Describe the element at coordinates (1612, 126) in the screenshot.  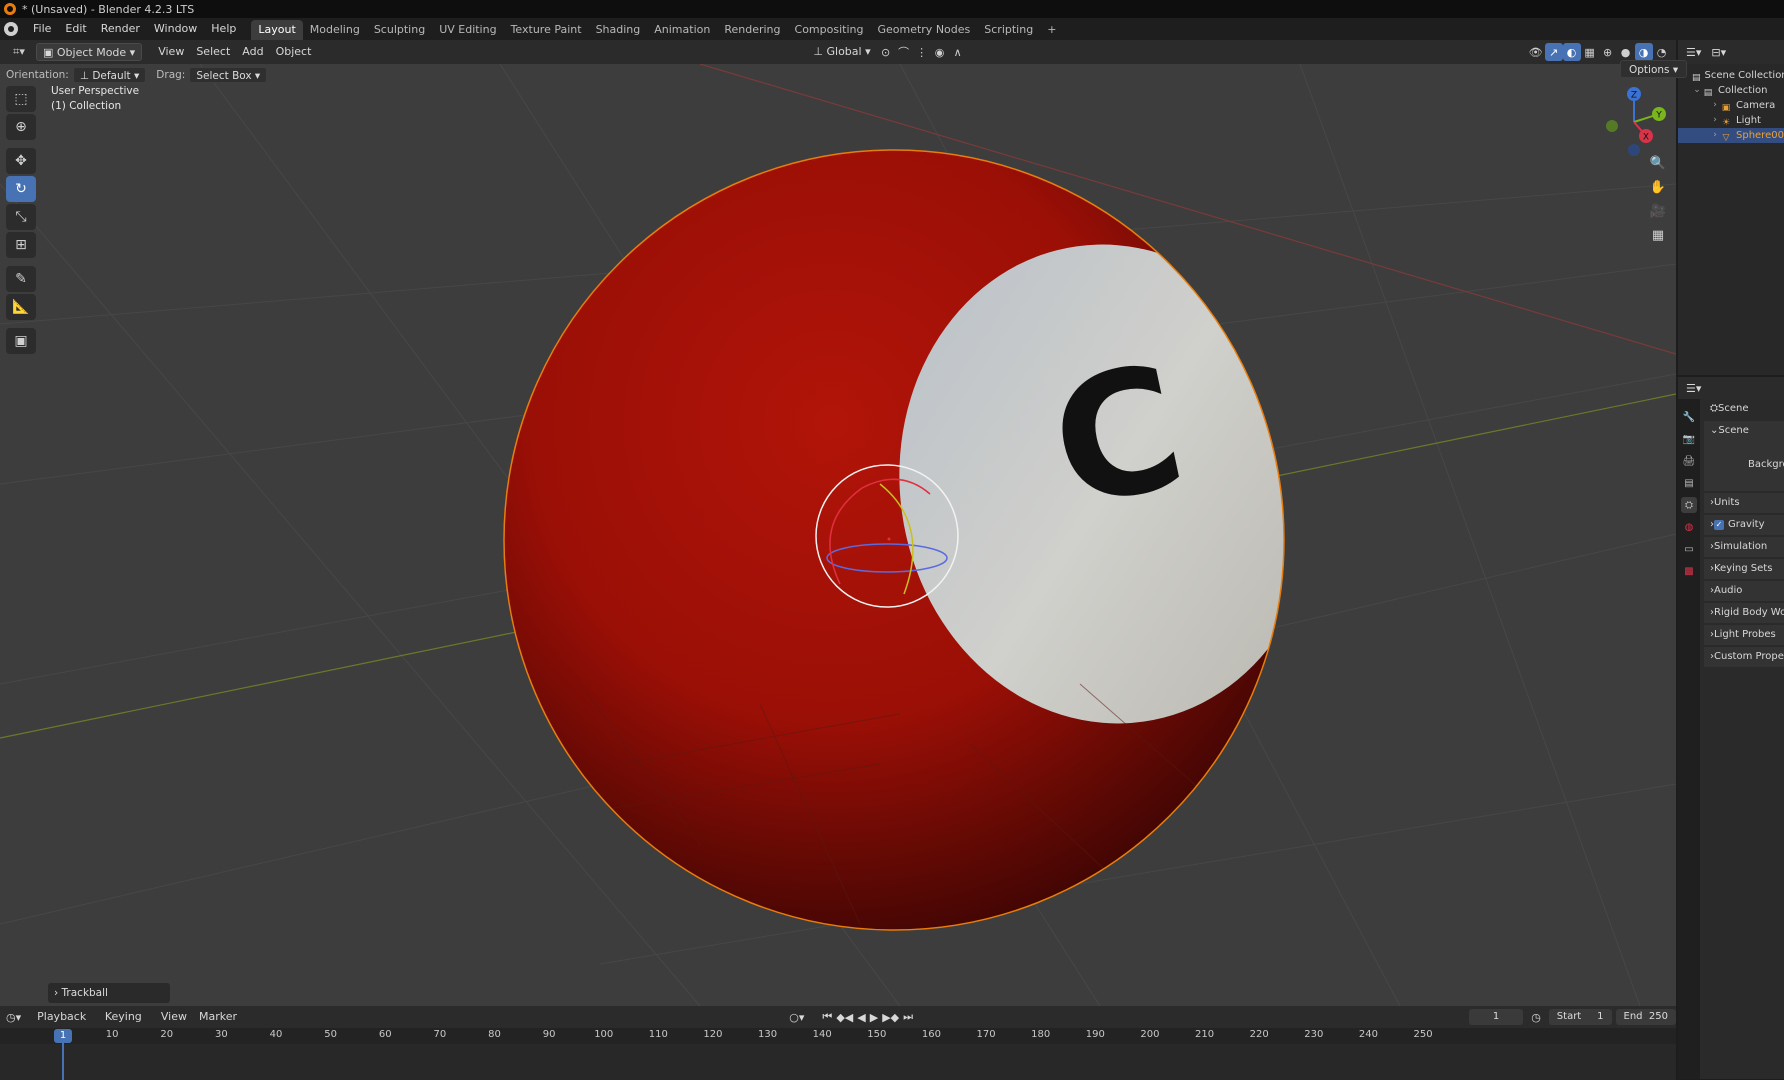
I see `gizmo-neg-y` at that location.